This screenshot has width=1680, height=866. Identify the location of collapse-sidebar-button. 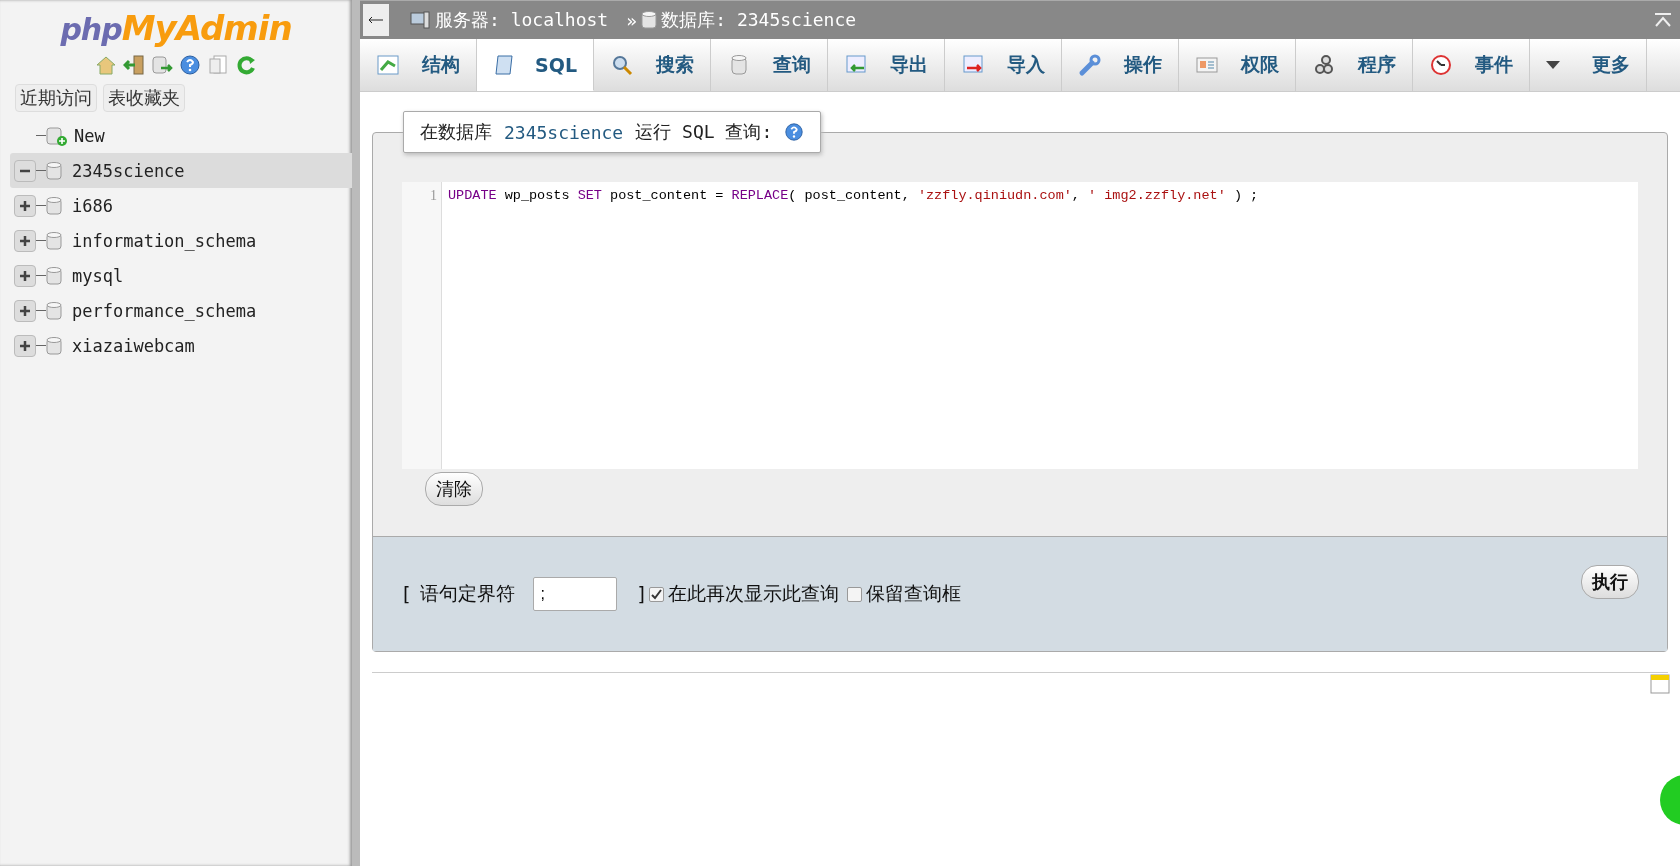
(376, 20).